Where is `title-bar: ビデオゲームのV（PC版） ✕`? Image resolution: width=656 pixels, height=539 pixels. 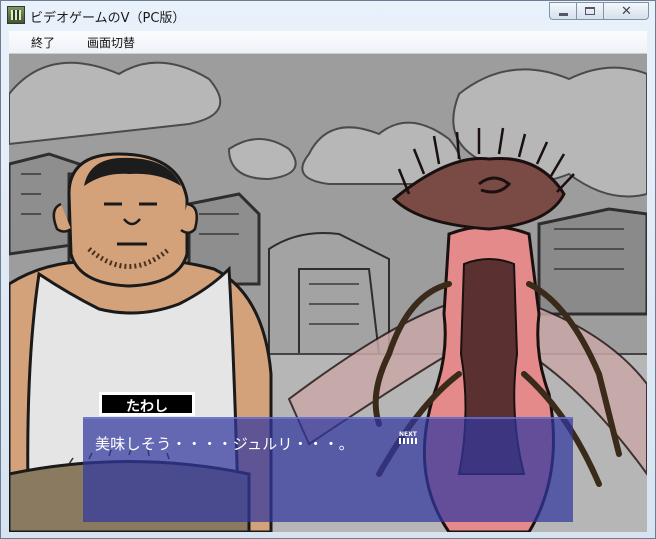
title-bar: ビデオゲームのV（PC版） ✕ is located at coordinates (328, 16).